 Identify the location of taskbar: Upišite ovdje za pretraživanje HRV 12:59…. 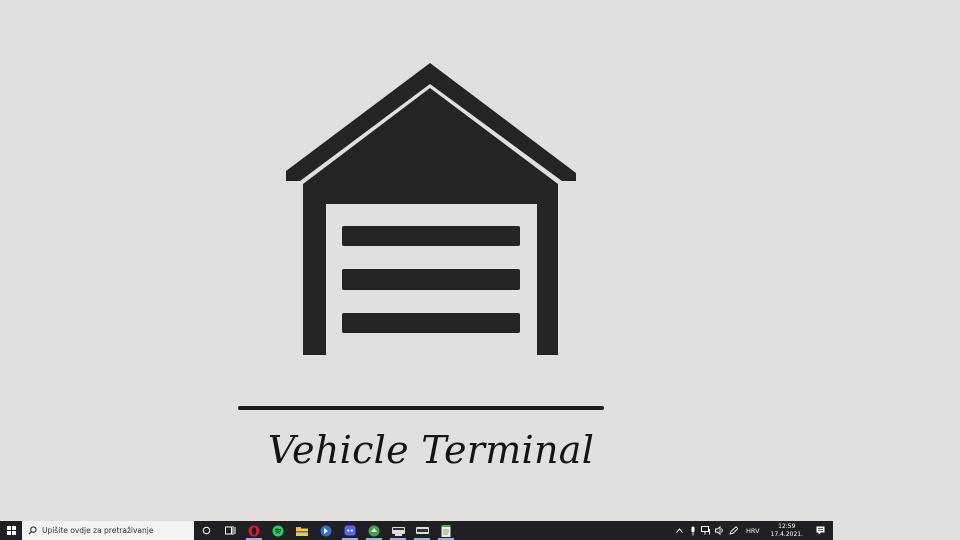
(416, 530).